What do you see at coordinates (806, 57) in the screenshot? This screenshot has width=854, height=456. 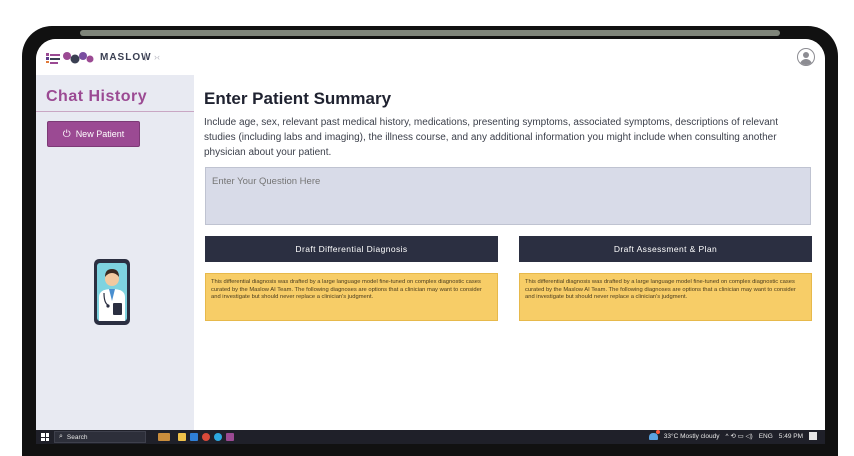 I see `user-avatar` at bounding box center [806, 57].